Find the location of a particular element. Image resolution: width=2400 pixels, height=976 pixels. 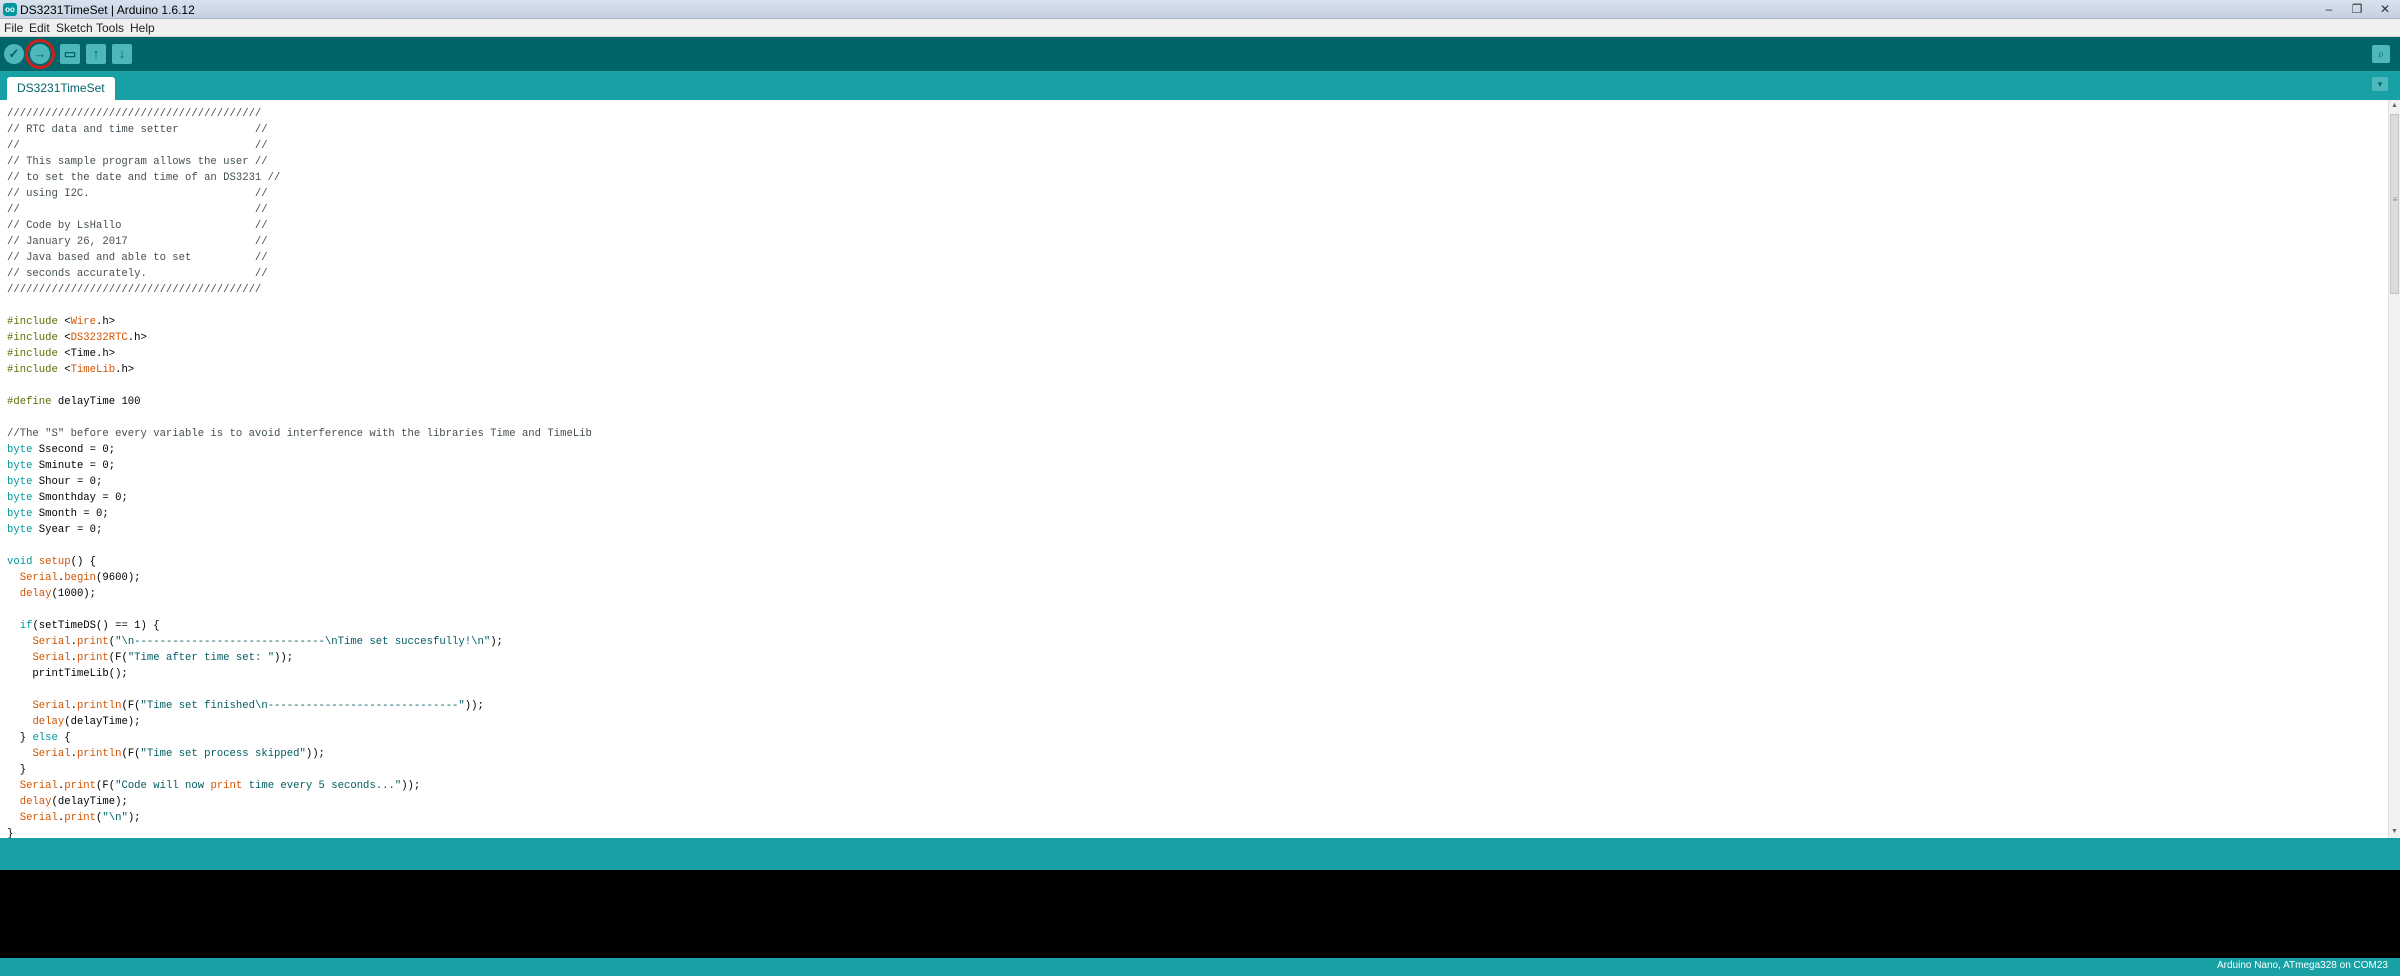

code-line: // seconds accurately. // is located at coordinates (299, 274).